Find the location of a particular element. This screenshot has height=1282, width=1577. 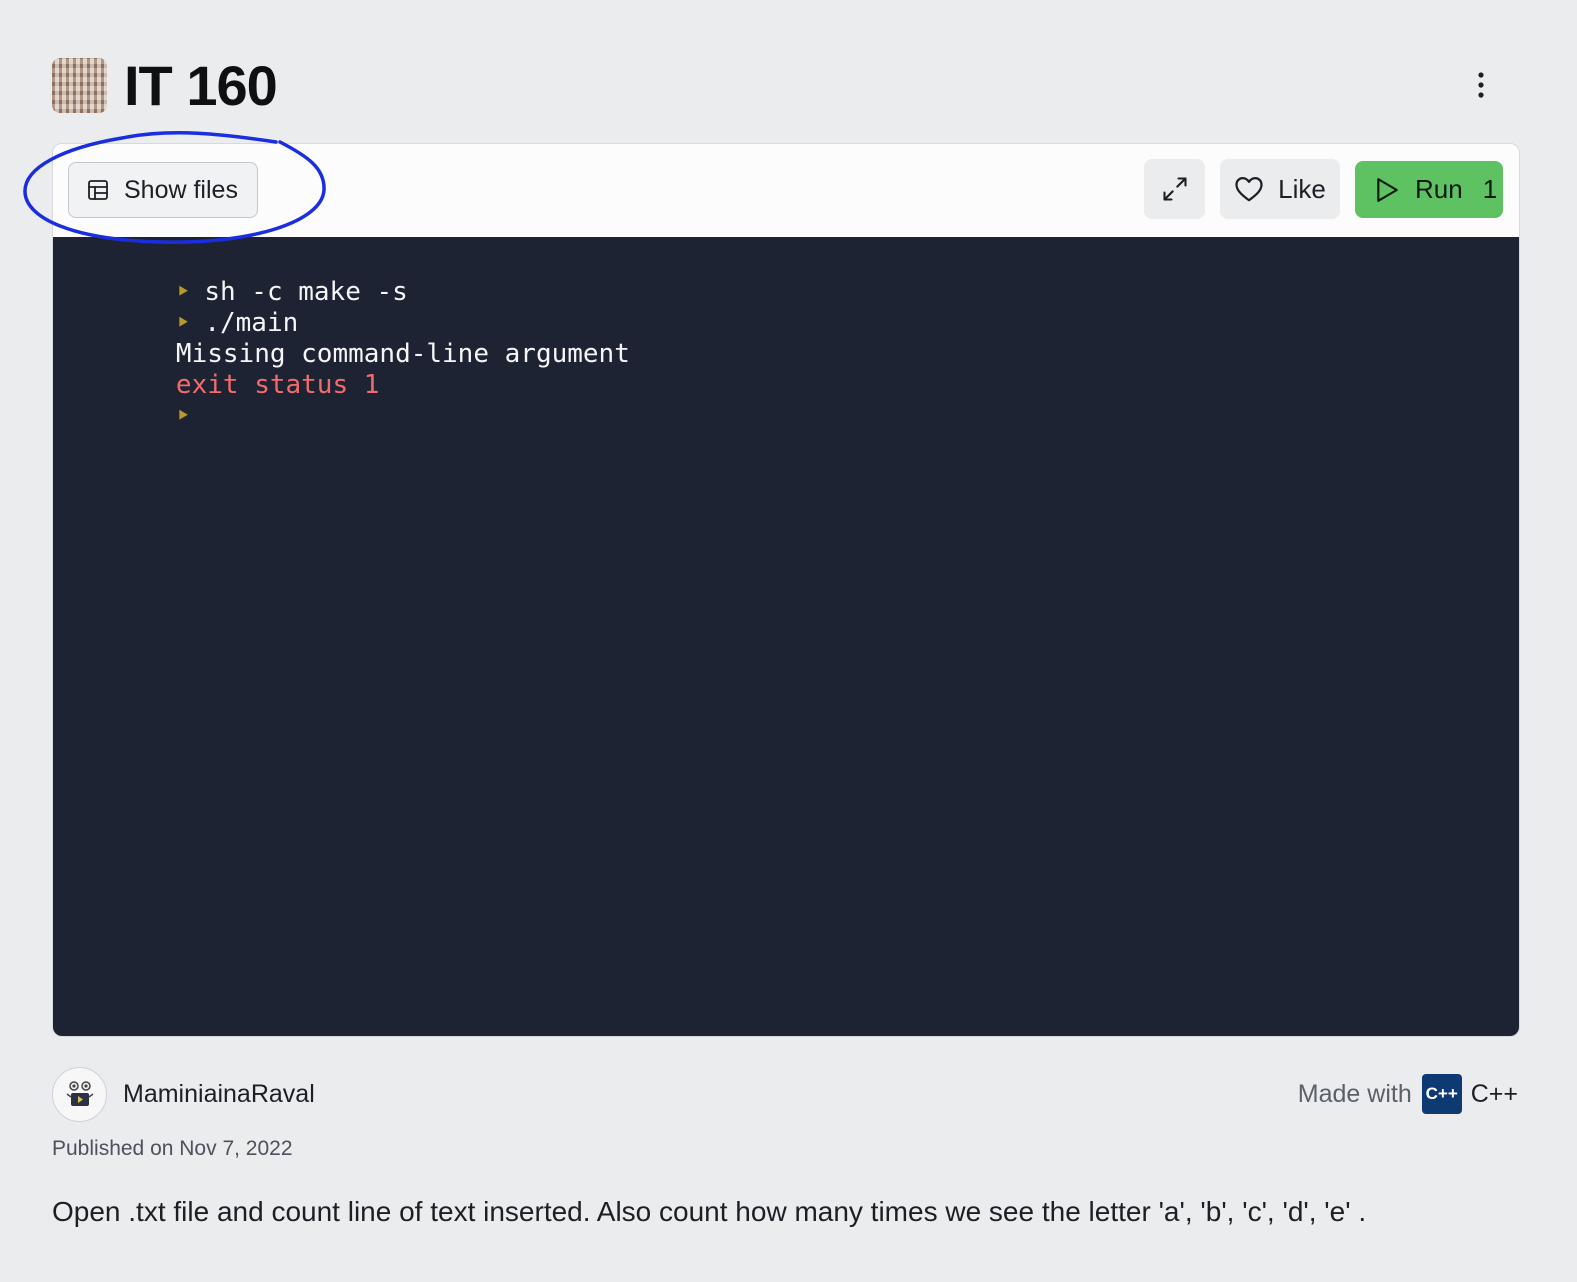

expand-arrows-icon is located at coordinates (1175, 189).